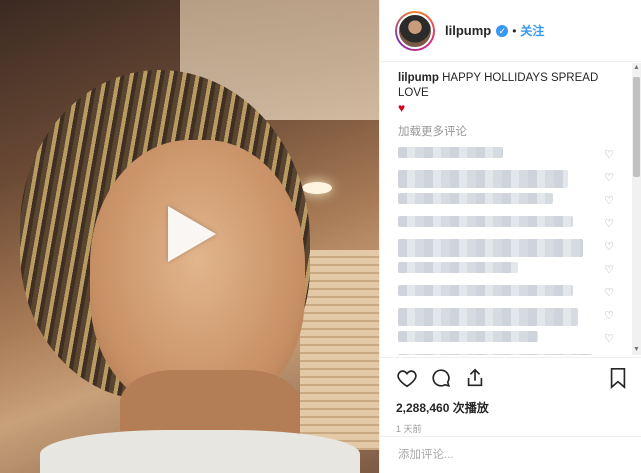 This screenshot has height=473, width=641. I want to click on avatar-image, so click(415, 30).